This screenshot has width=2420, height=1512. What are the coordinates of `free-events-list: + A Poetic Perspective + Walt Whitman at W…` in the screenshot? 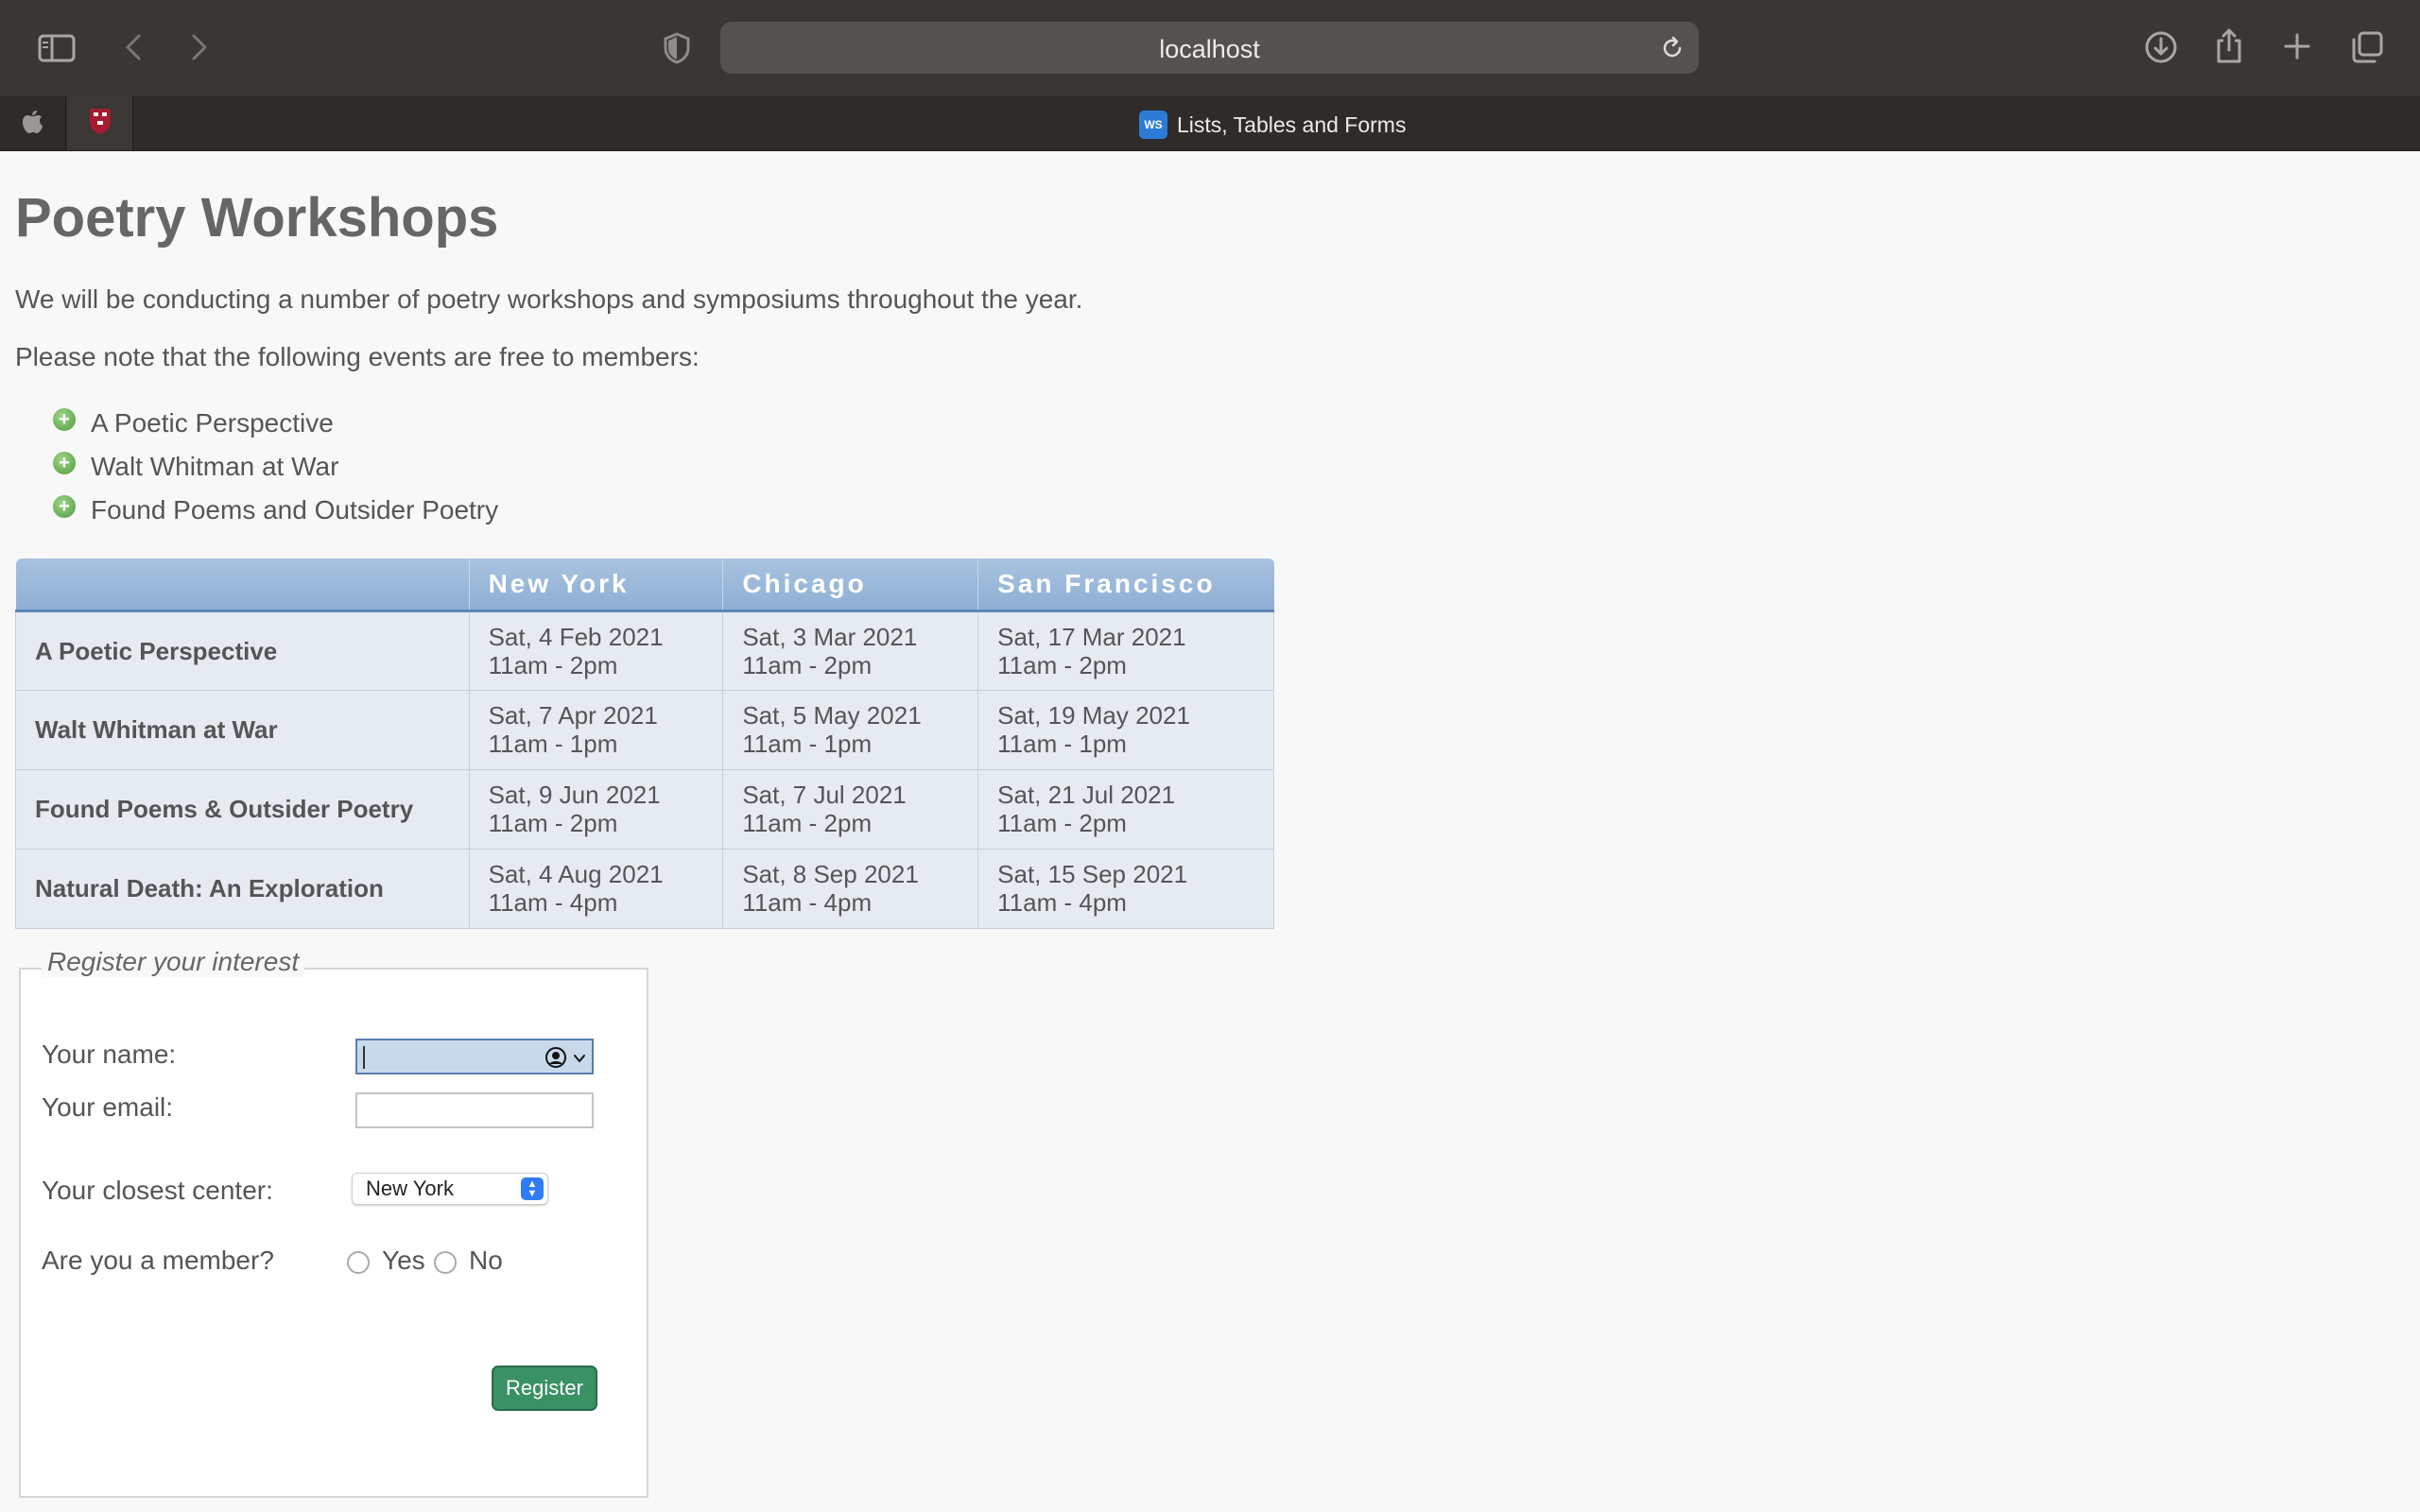 It's located at (275, 467).